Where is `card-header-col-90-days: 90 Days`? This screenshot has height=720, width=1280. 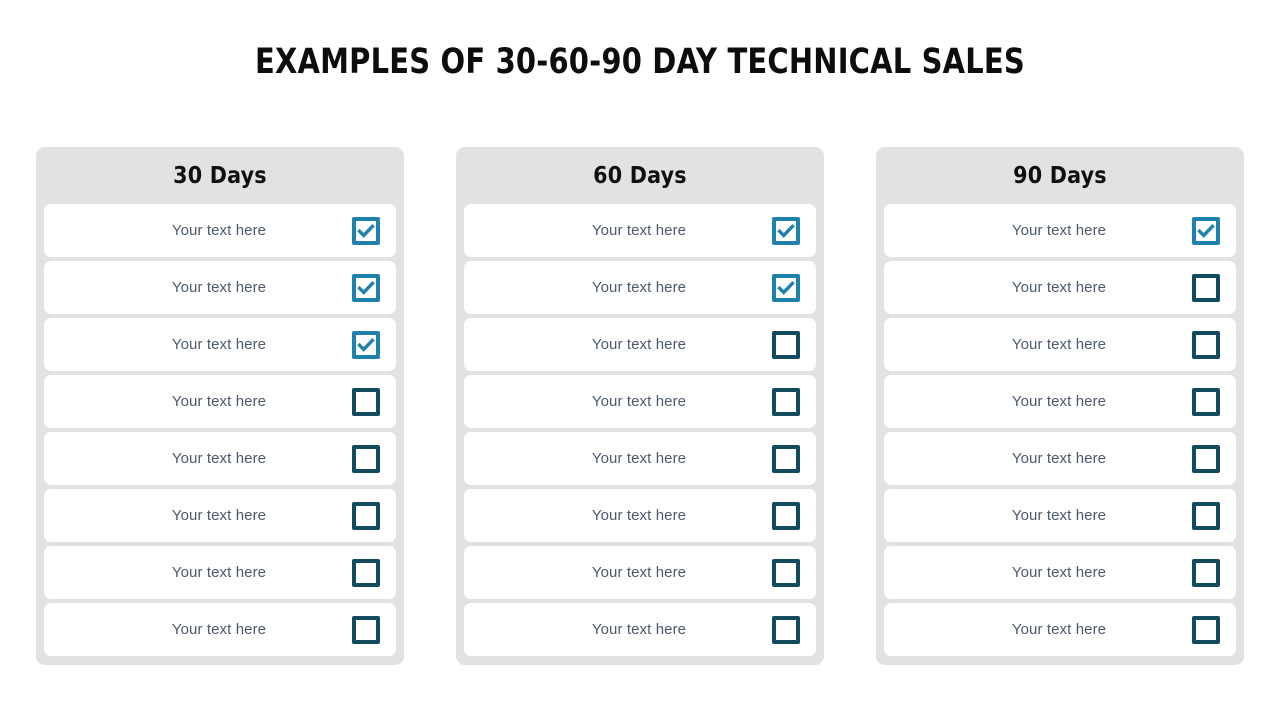
card-header-col-90-days: 90 Days is located at coordinates (1060, 175).